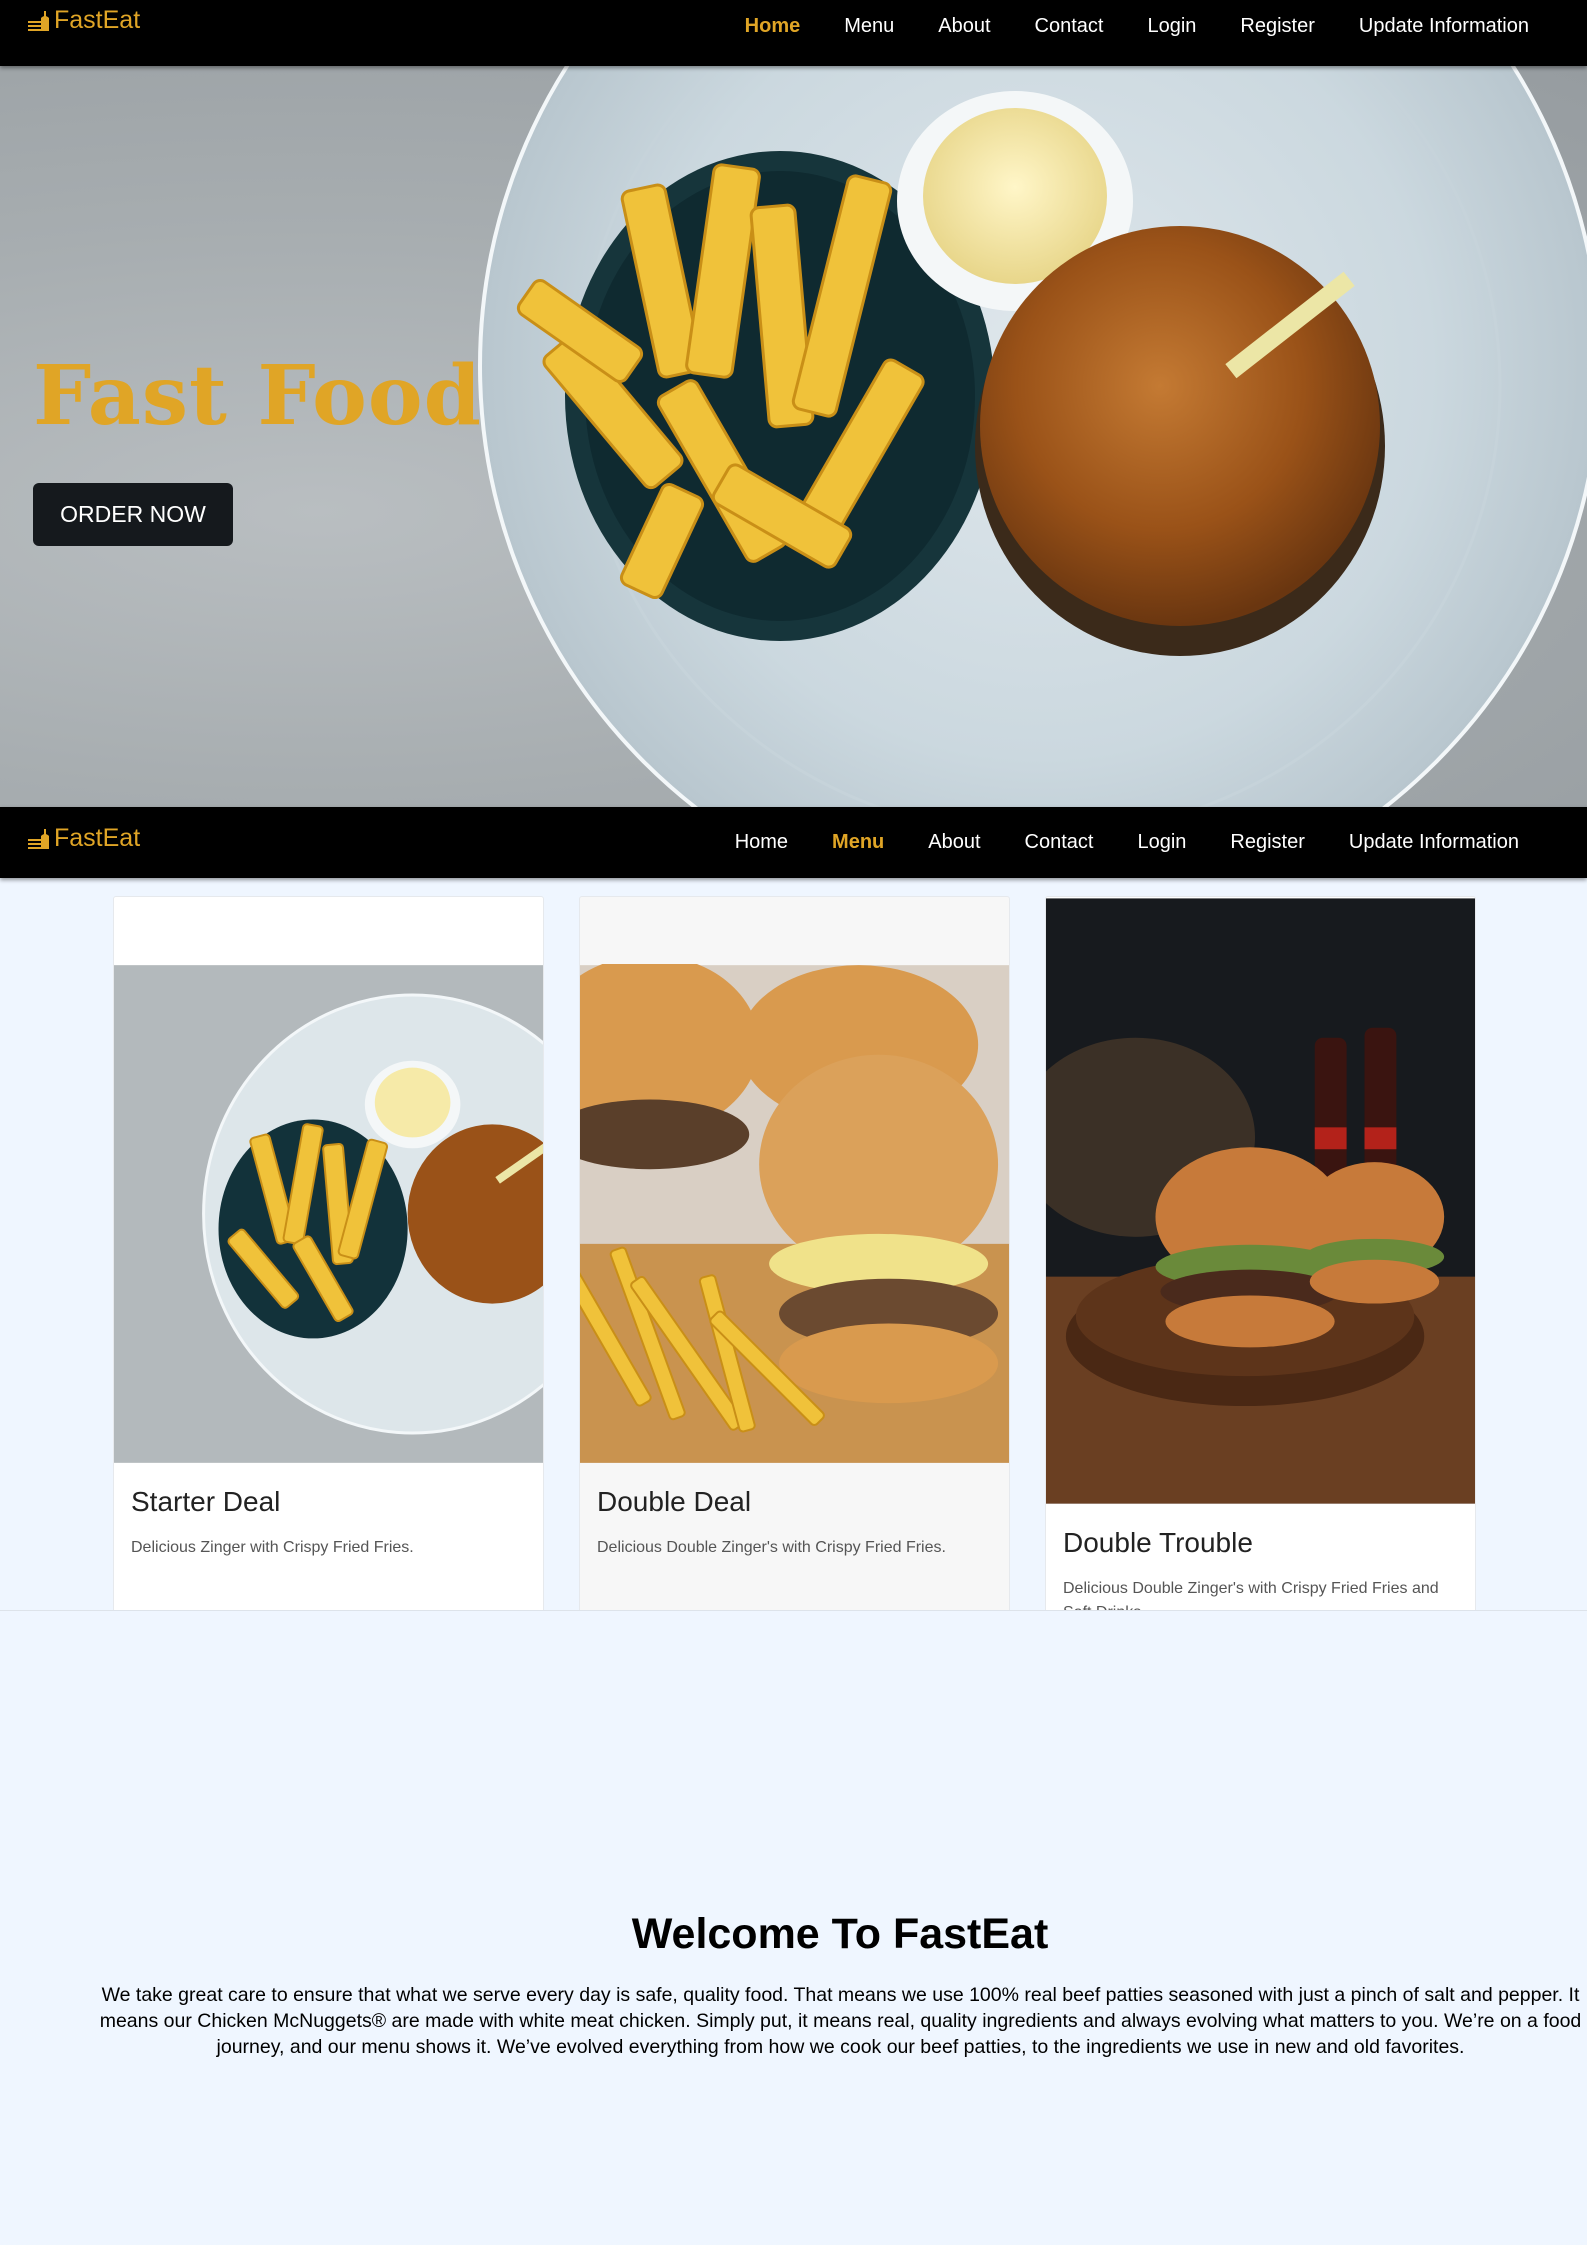 The height and width of the screenshot is (2245, 1587). I want to click on card-title: Double Deal, so click(674, 1501).